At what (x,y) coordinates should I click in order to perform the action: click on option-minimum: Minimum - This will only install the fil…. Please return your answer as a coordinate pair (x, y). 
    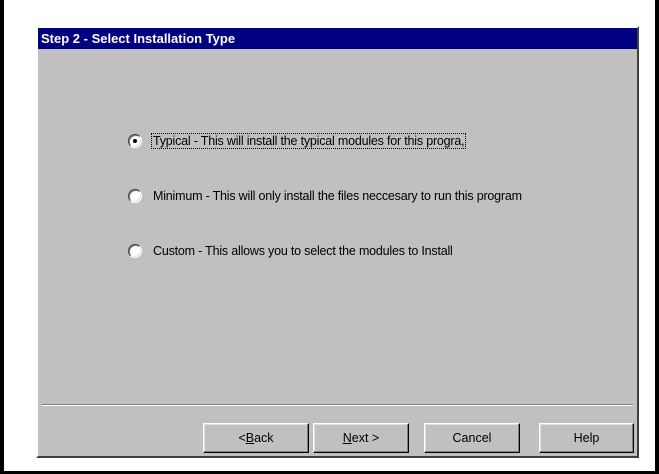
    Looking at the image, I should click on (326, 196).